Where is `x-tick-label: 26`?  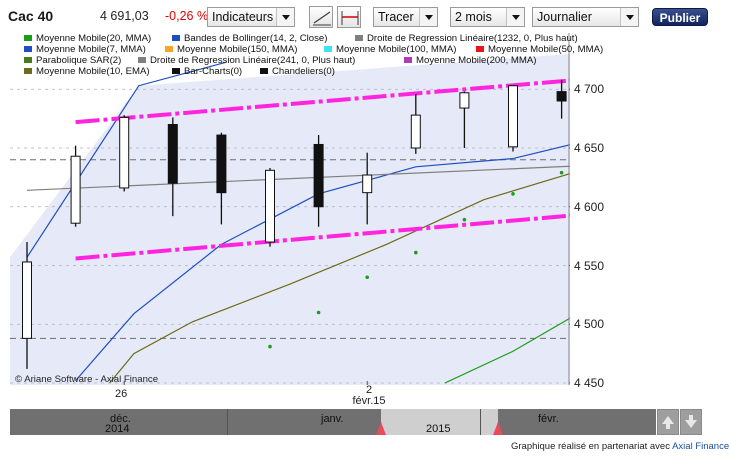
x-tick-label: 26 is located at coordinates (121, 394).